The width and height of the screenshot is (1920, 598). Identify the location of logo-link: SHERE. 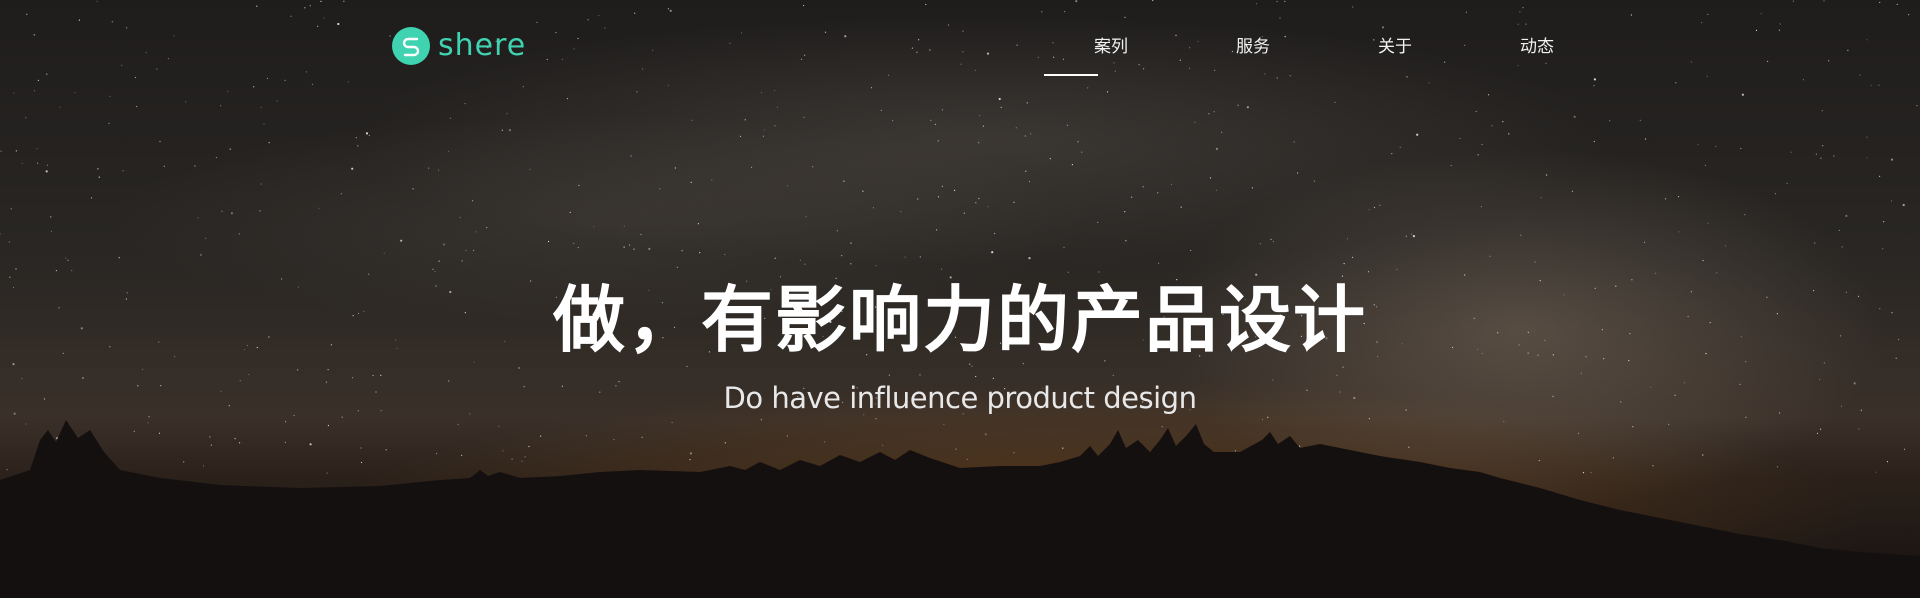
(459, 46).